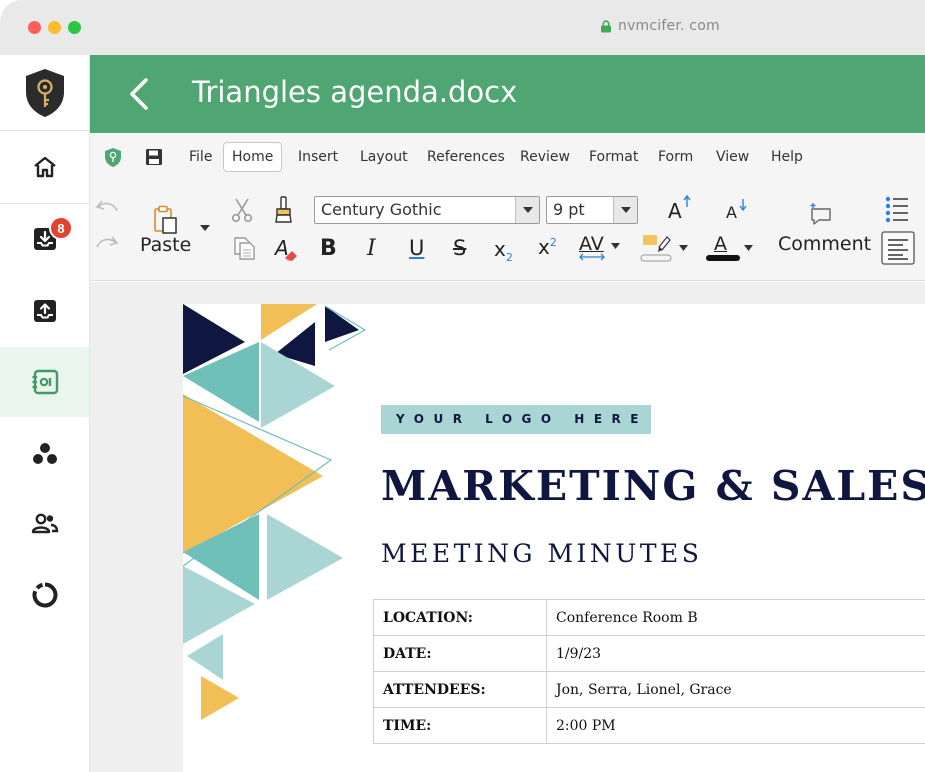 The image size is (925, 772). Describe the element at coordinates (166, 245) in the screenshot. I see `paste-label: Paste` at that location.